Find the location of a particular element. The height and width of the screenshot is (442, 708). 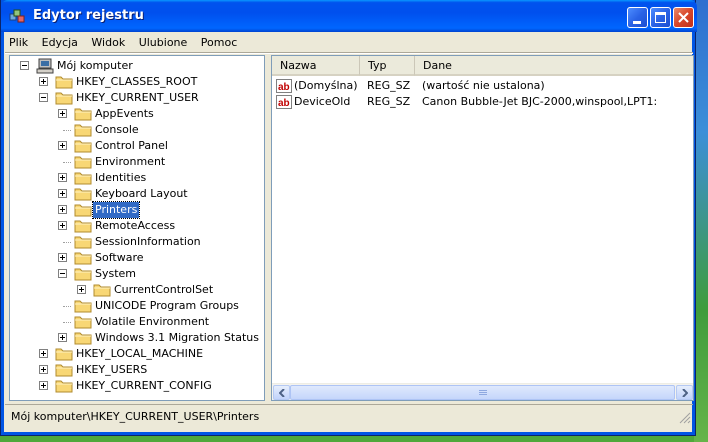

tree-item: HKEY_CLASSES_ROOT is located at coordinates (137, 82).